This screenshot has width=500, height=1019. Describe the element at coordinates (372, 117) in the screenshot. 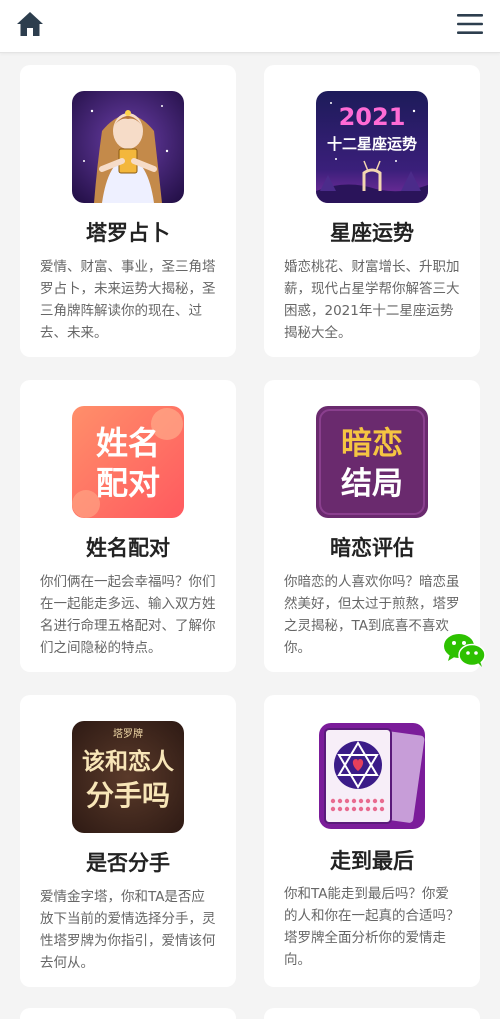

I see `thumb-year-text: 2021` at that location.